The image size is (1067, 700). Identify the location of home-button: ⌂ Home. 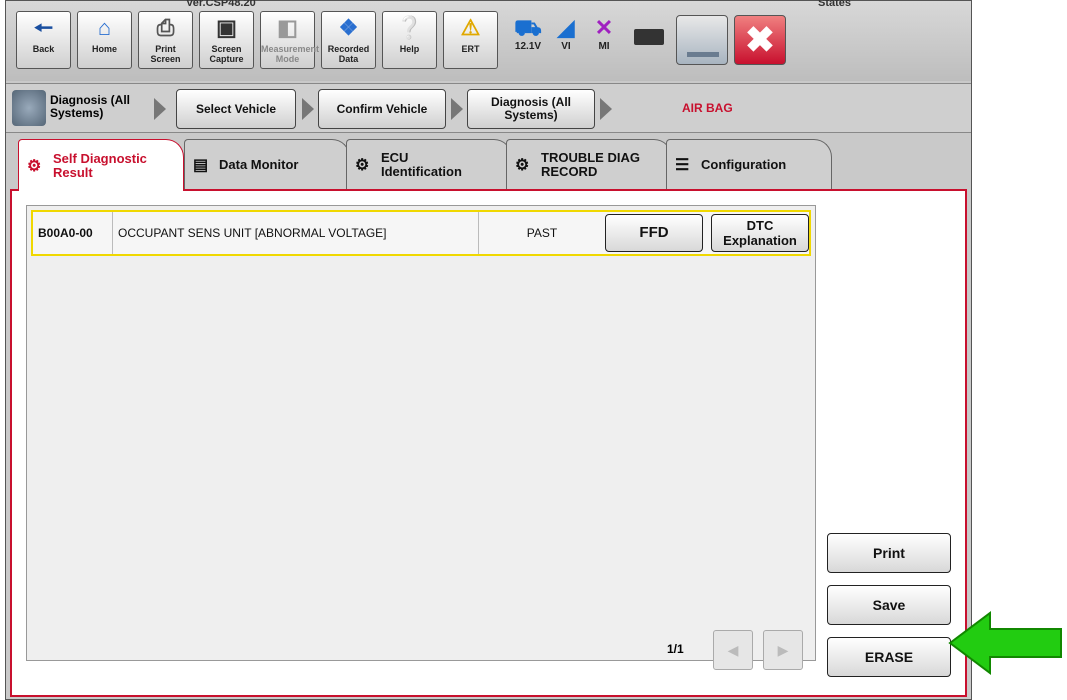
(104, 40).